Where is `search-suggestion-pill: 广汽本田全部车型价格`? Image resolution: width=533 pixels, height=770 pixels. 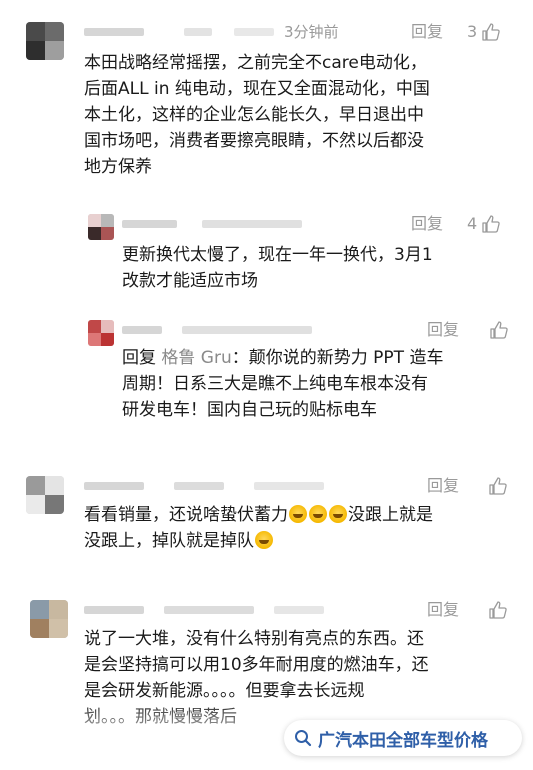 search-suggestion-pill: 广汽本田全部车型价格 is located at coordinates (403, 738).